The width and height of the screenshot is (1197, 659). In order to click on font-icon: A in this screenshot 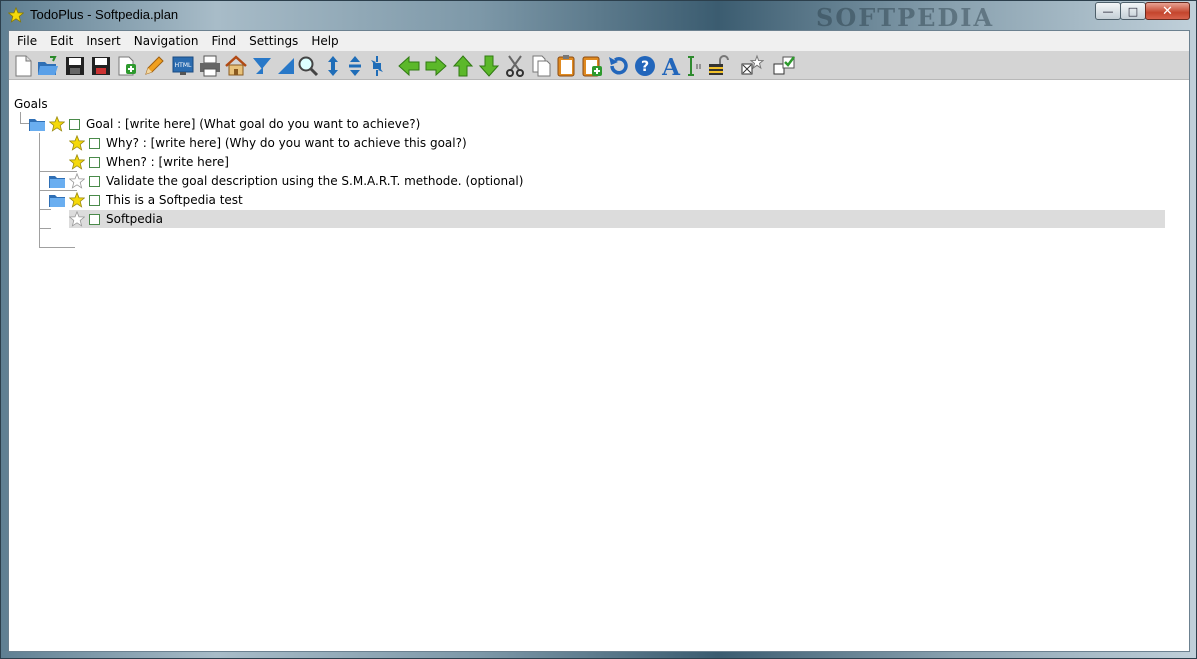, I will do `click(671, 66)`.